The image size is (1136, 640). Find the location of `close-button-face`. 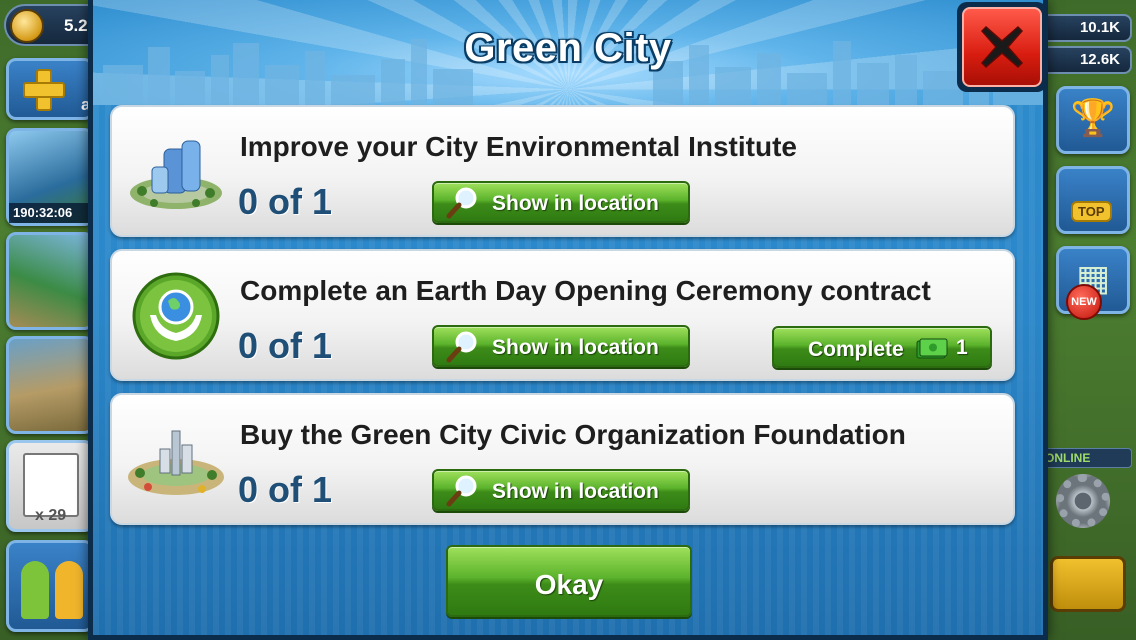

close-button-face is located at coordinates (1002, 47).